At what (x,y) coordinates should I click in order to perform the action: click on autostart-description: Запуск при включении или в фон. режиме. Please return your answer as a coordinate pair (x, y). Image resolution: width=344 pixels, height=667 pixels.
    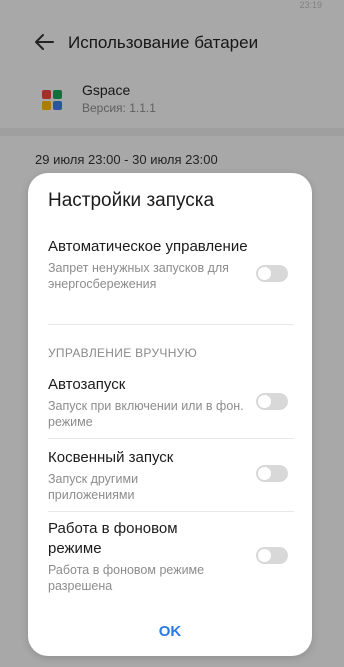
    Looking at the image, I should click on (146, 414).